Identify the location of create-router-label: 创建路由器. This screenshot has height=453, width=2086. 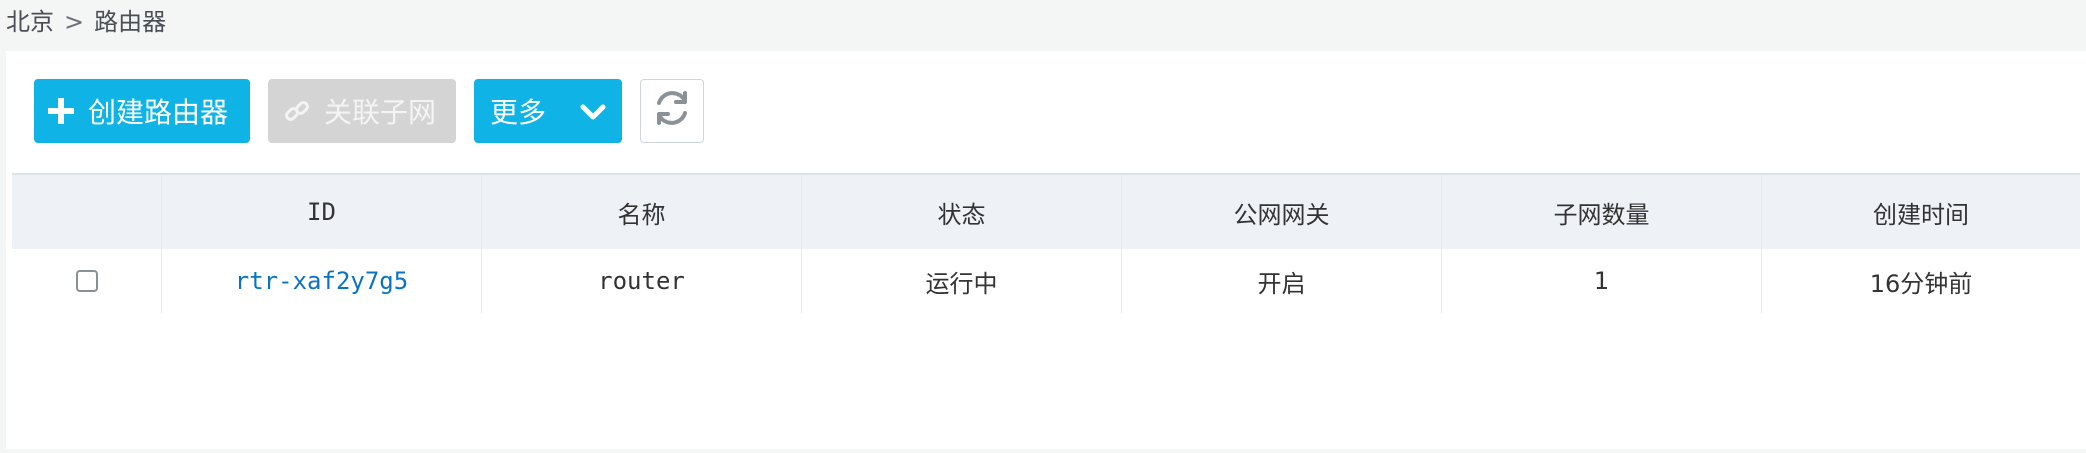
(158, 112).